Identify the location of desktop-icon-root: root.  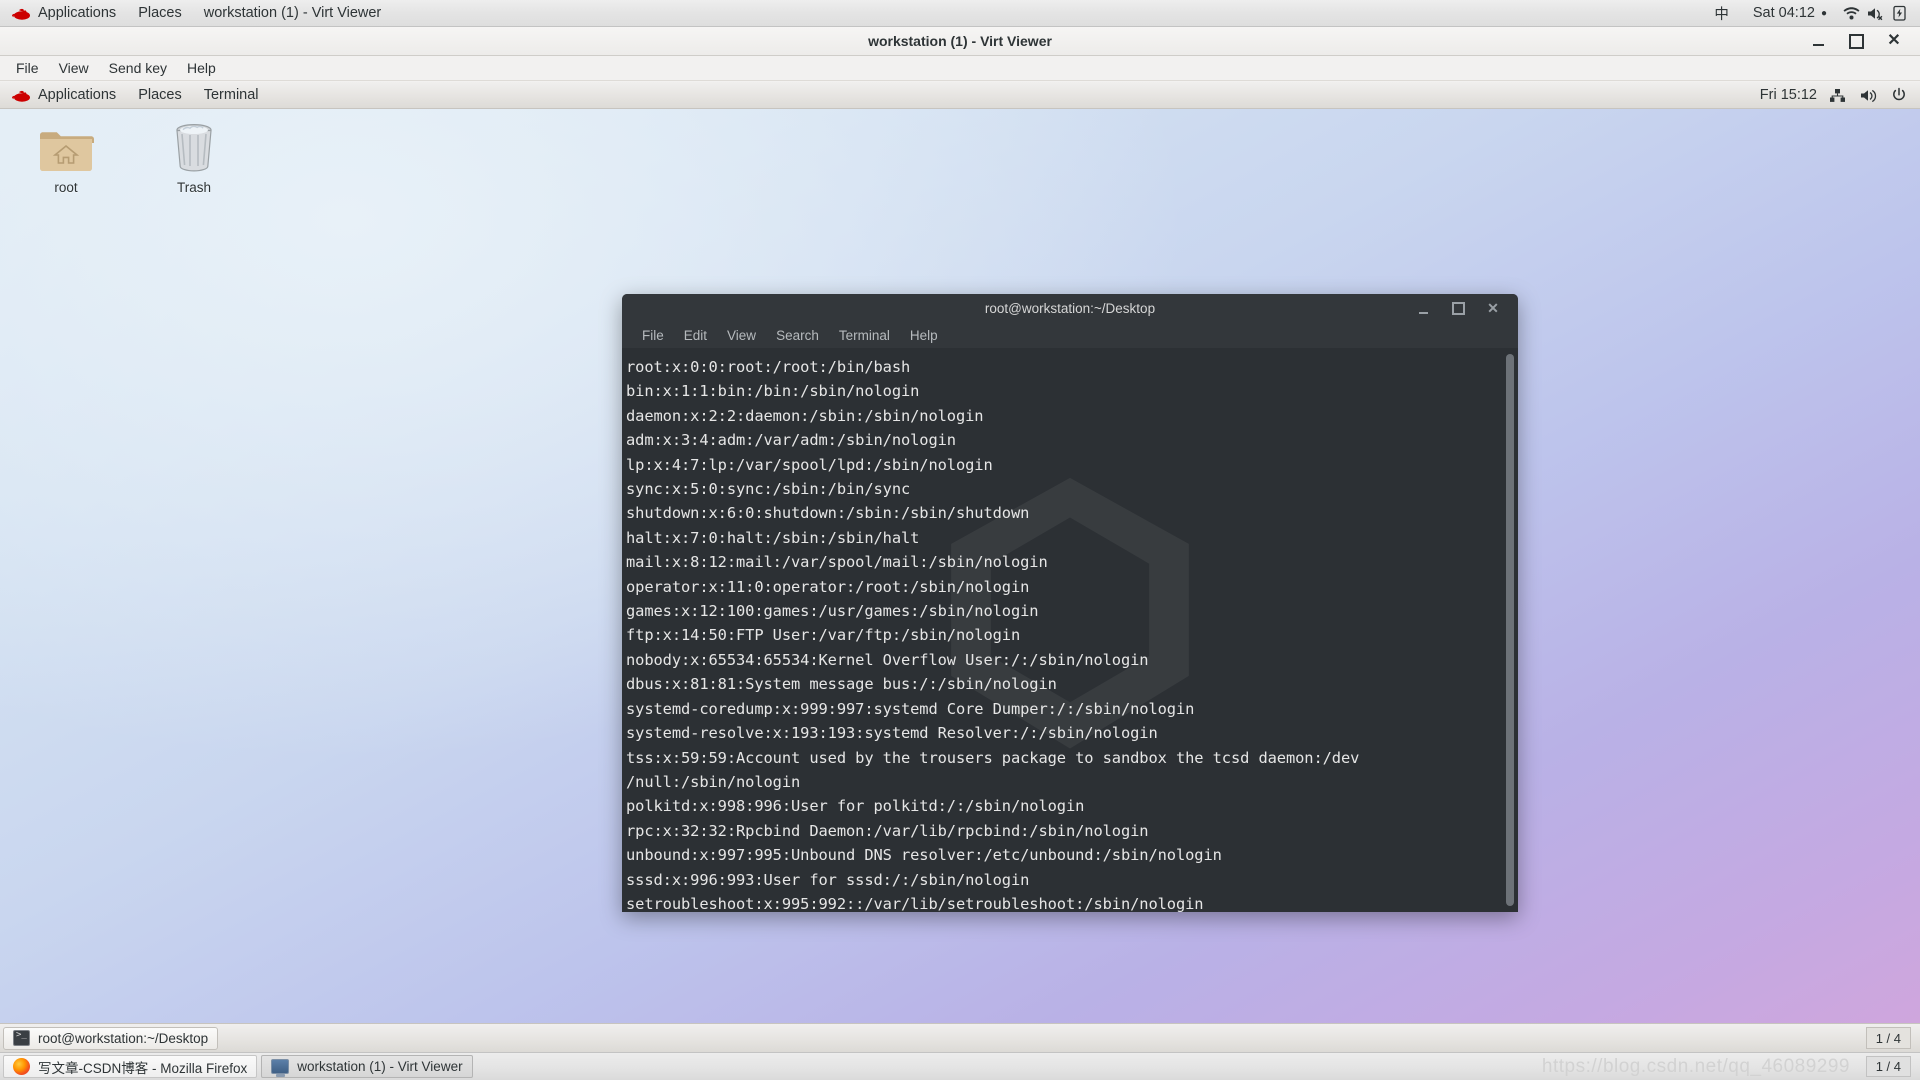
(66, 161).